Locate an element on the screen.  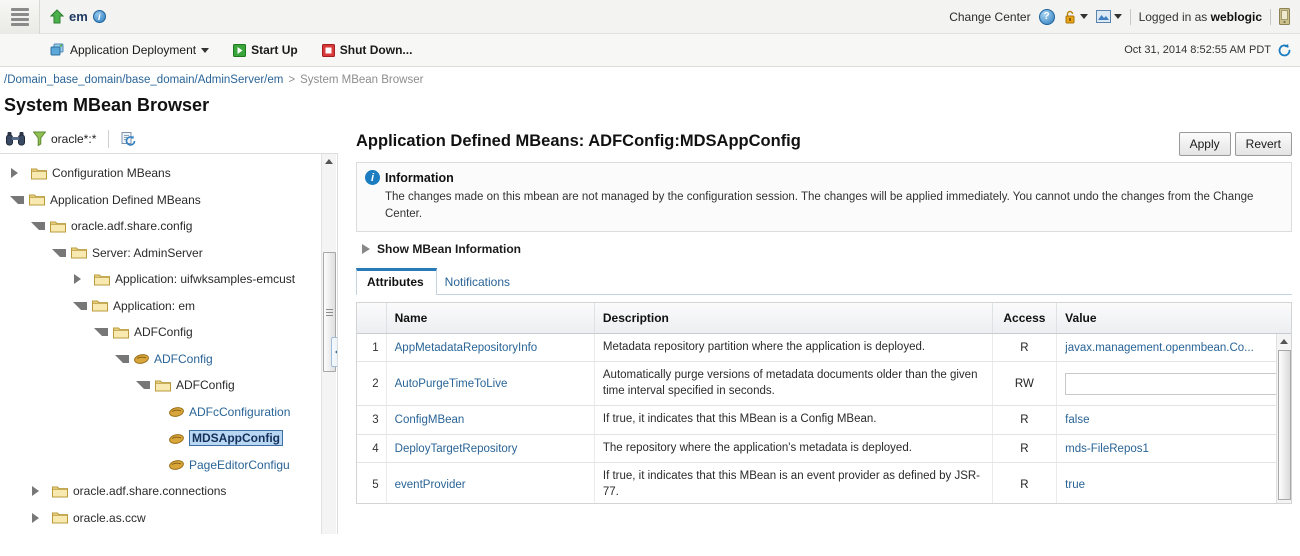
funnel-filter-icon is located at coordinates (39, 139).